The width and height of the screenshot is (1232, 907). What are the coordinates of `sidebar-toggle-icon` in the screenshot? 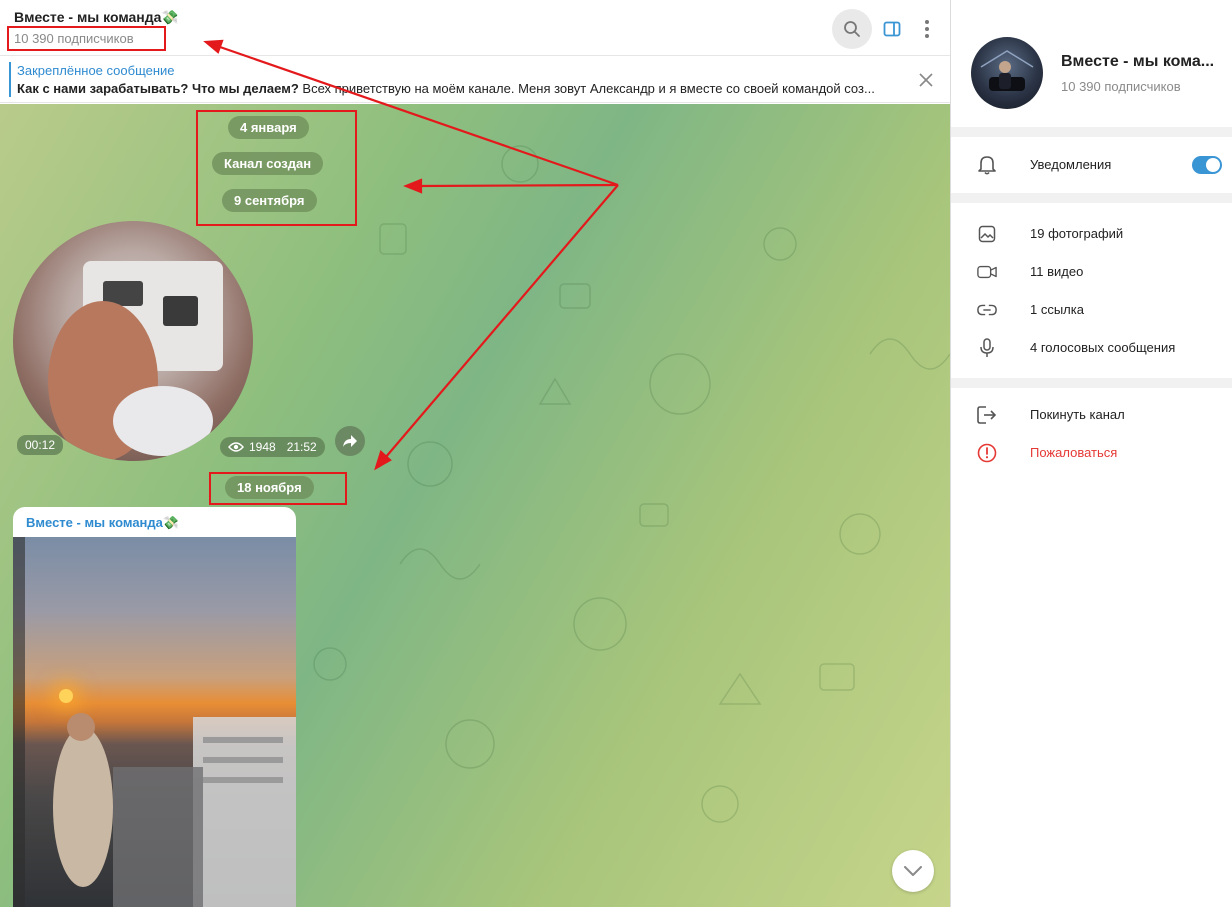 It's located at (892, 29).